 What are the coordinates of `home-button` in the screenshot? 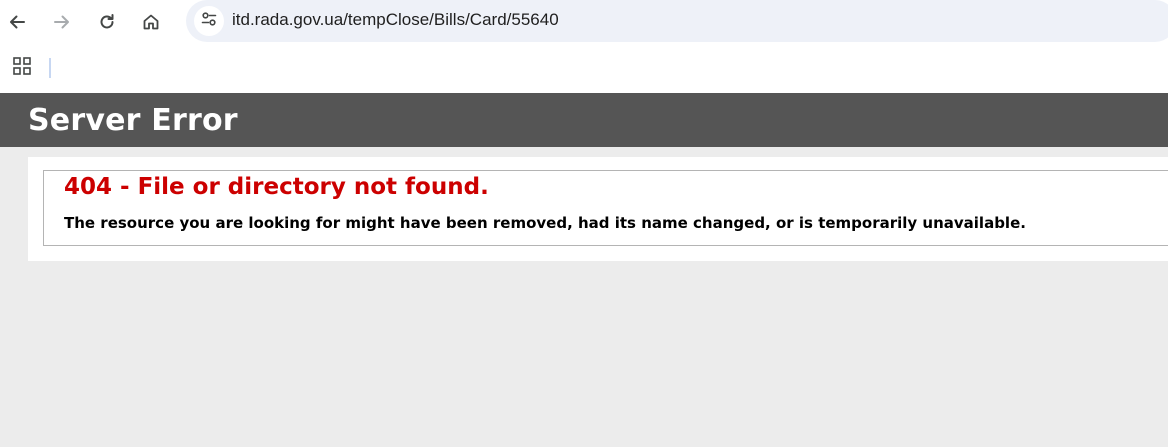 It's located at (151, 22).